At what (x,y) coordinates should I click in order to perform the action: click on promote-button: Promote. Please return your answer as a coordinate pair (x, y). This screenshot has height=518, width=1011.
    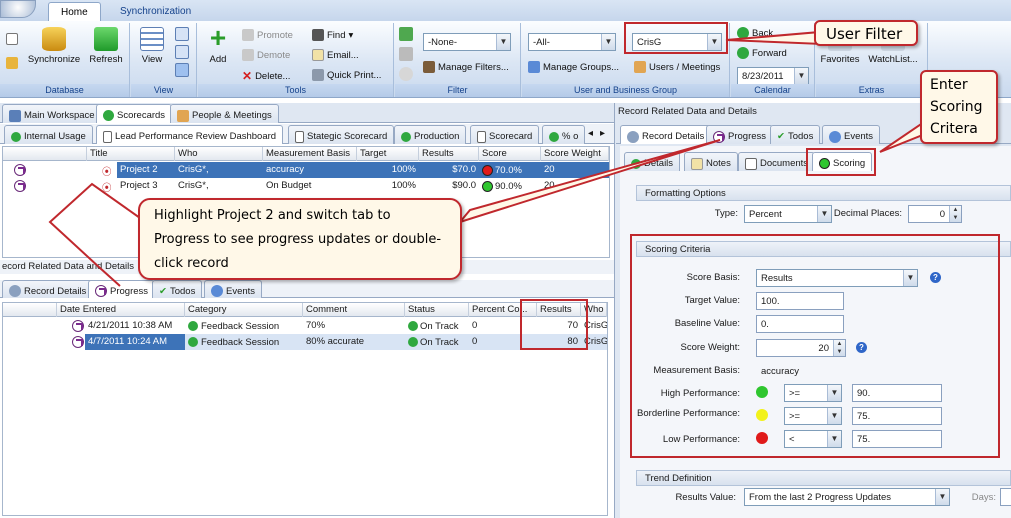
    Looking at the image, I should click on (267, 35).